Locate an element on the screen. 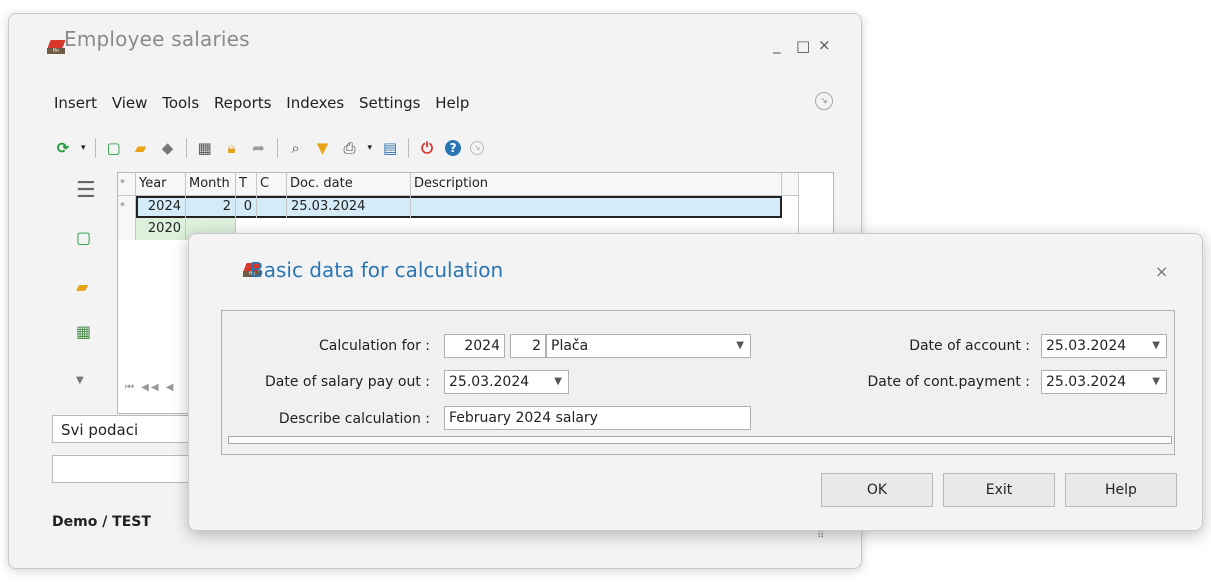  payout-date-picker: 25.03.2024 ▼ is located at coordinates (506, 382).